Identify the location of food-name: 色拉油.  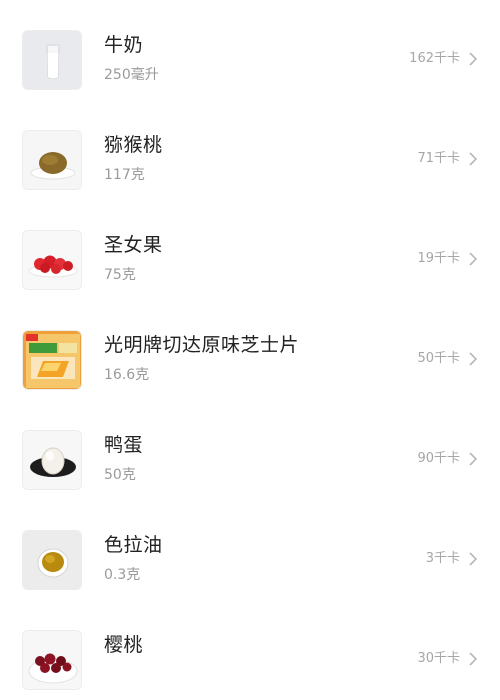
(133, 545).